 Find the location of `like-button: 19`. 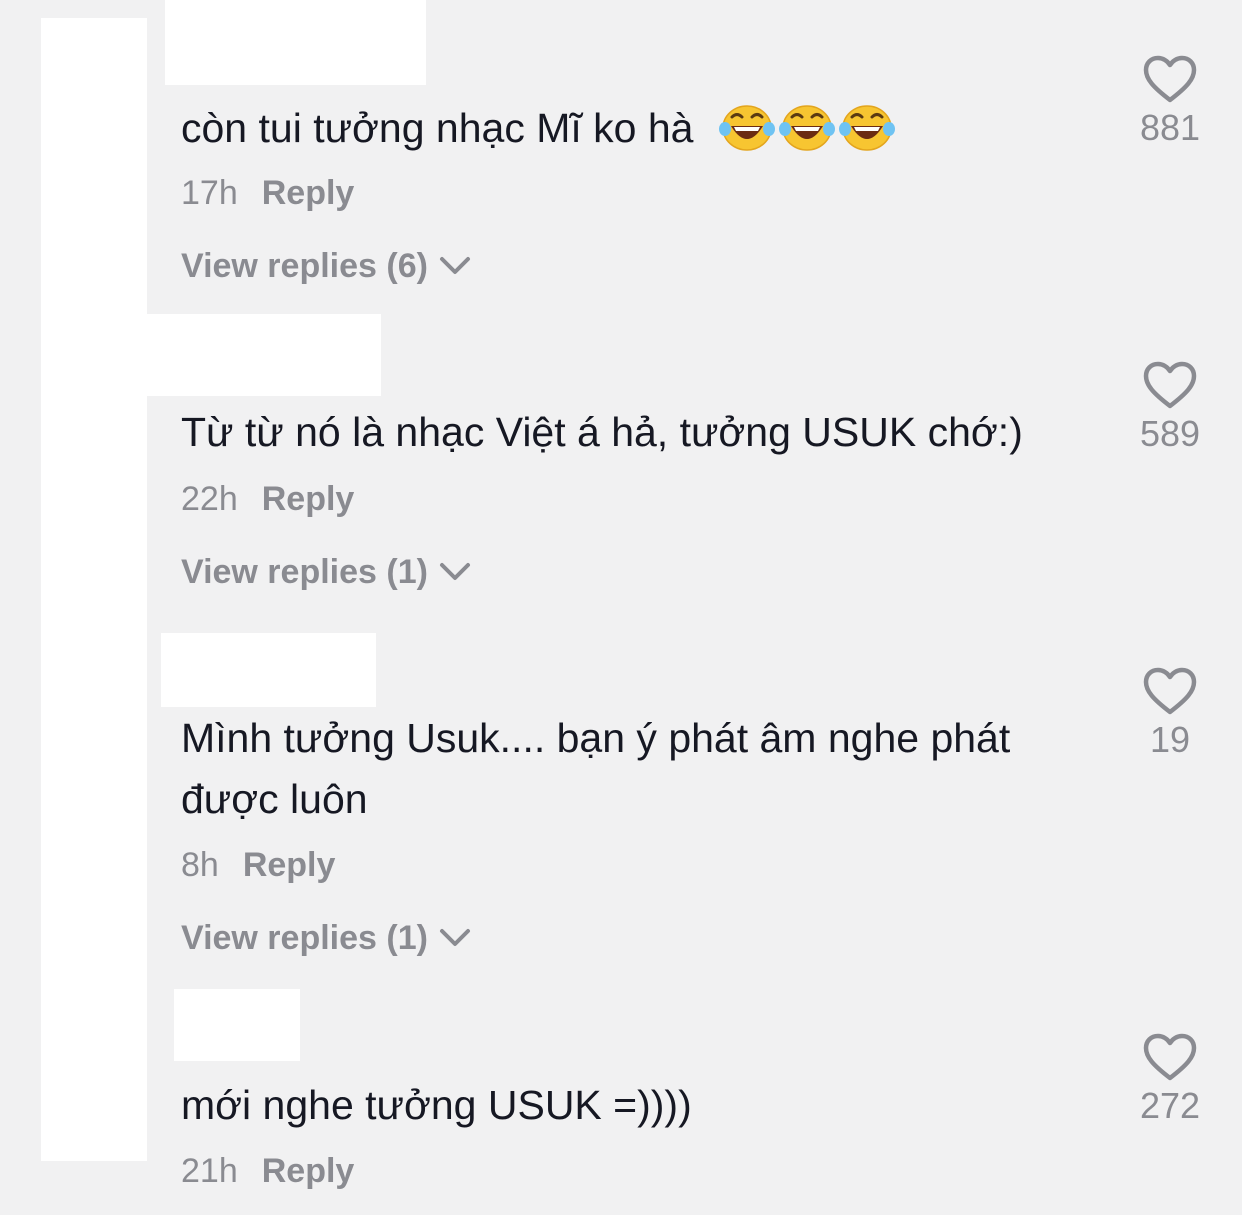

like-button: 19 is located at coordinates (1170, 714).